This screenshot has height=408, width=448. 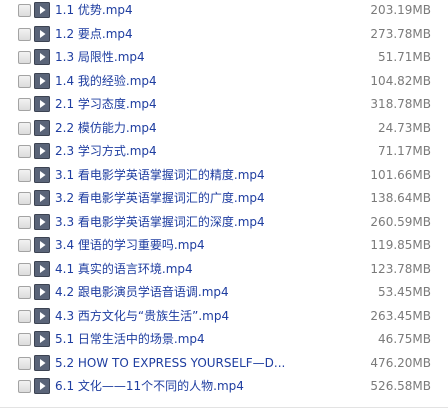 What do you see at coordinates (400, 386) in the screenshot?
I see `file-size: 526.58MB` at bounding box center [400, 386].